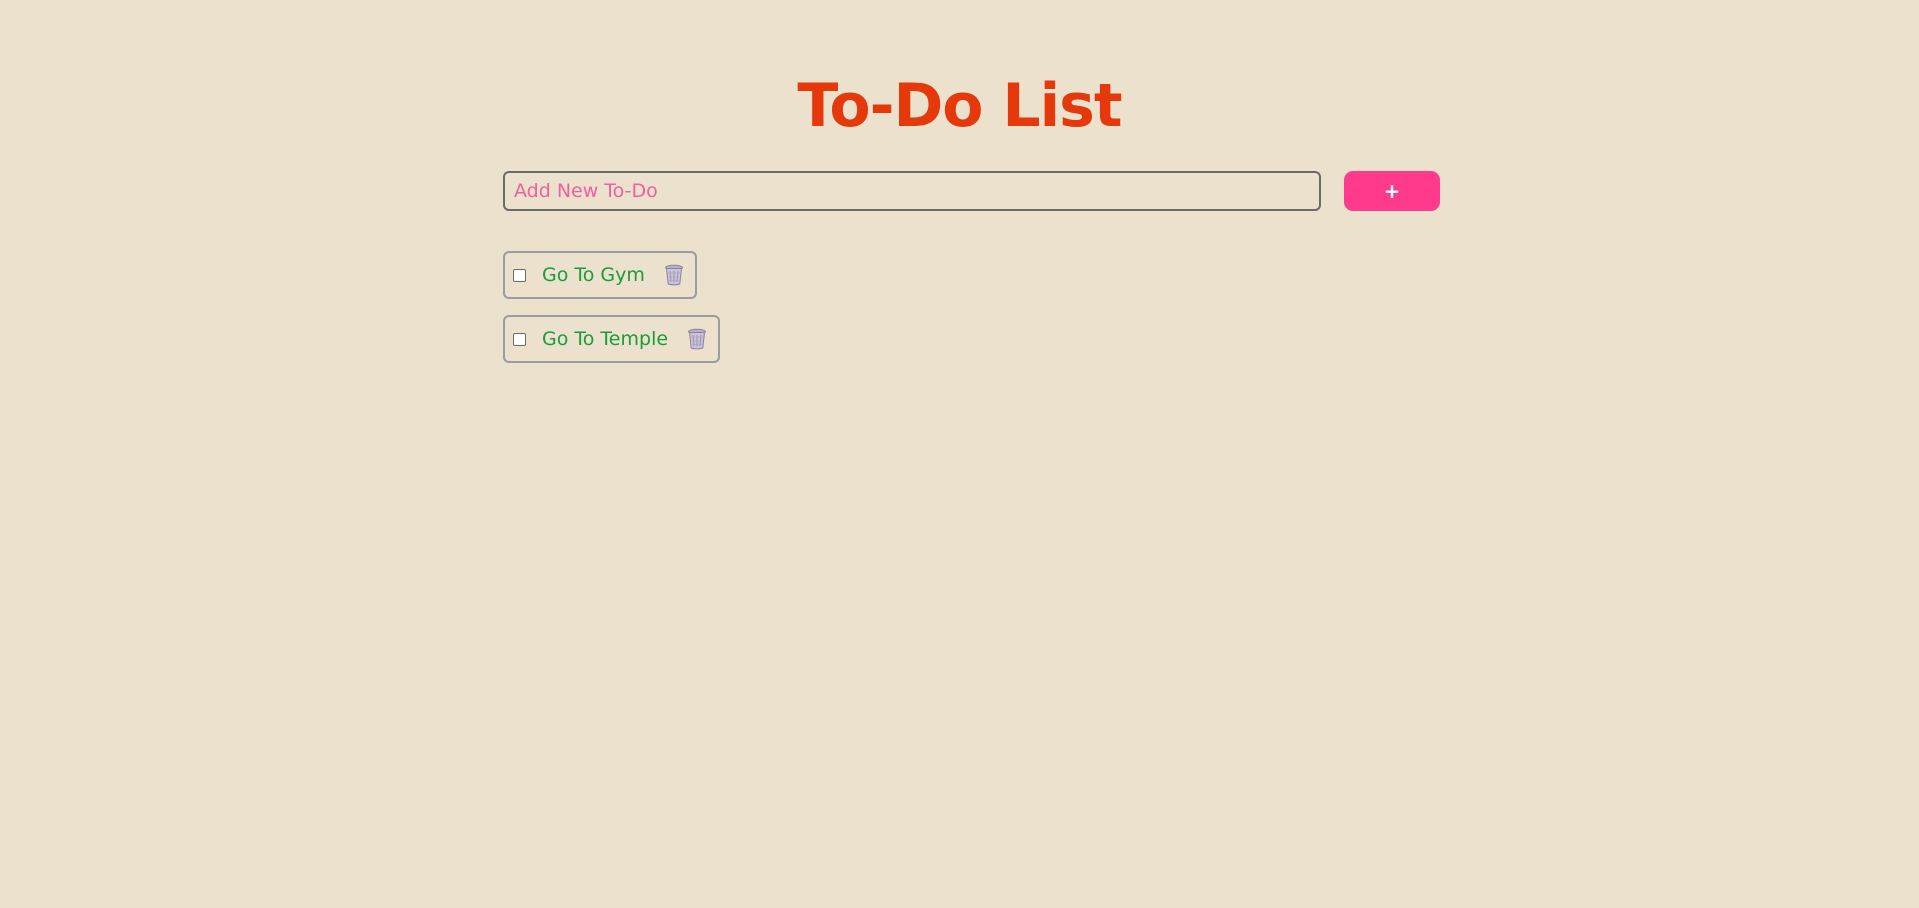  I want to click on new-todo-input, so click(912, 191).